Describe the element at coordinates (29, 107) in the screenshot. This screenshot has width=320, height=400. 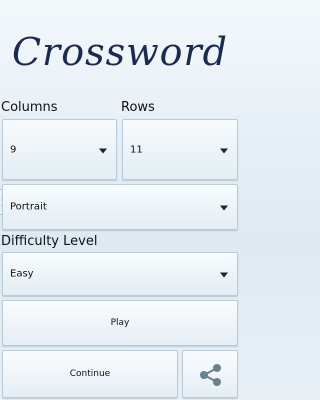
I see `columns-label: Columns` at that location.